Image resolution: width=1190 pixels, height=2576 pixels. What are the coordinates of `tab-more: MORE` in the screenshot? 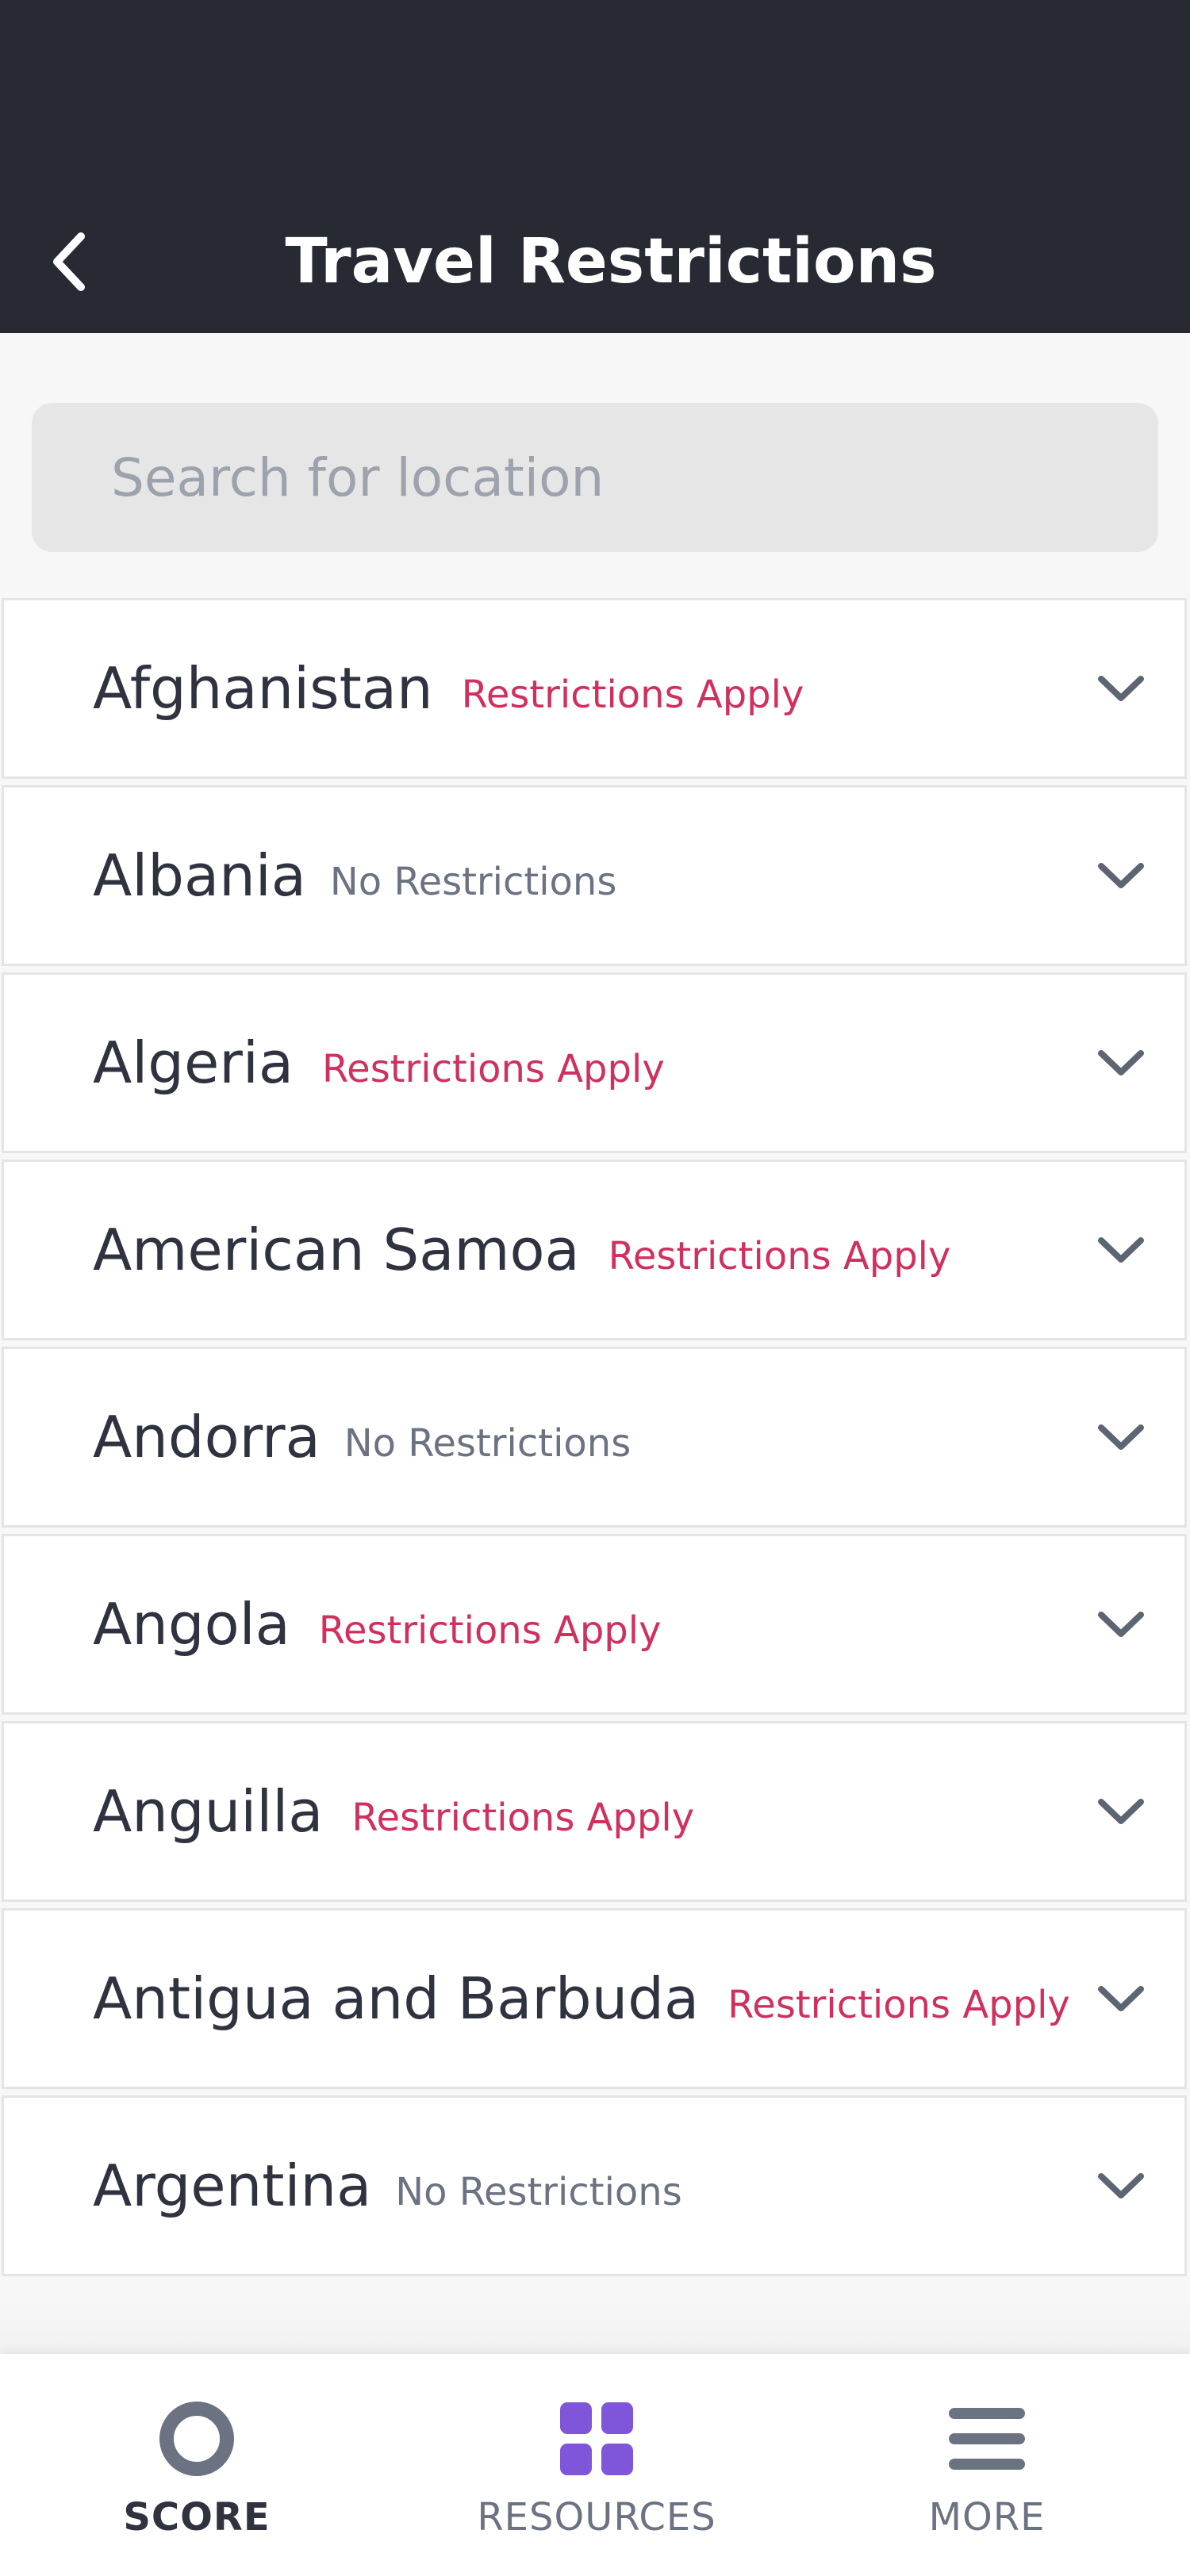 It's located at (987, 2465).